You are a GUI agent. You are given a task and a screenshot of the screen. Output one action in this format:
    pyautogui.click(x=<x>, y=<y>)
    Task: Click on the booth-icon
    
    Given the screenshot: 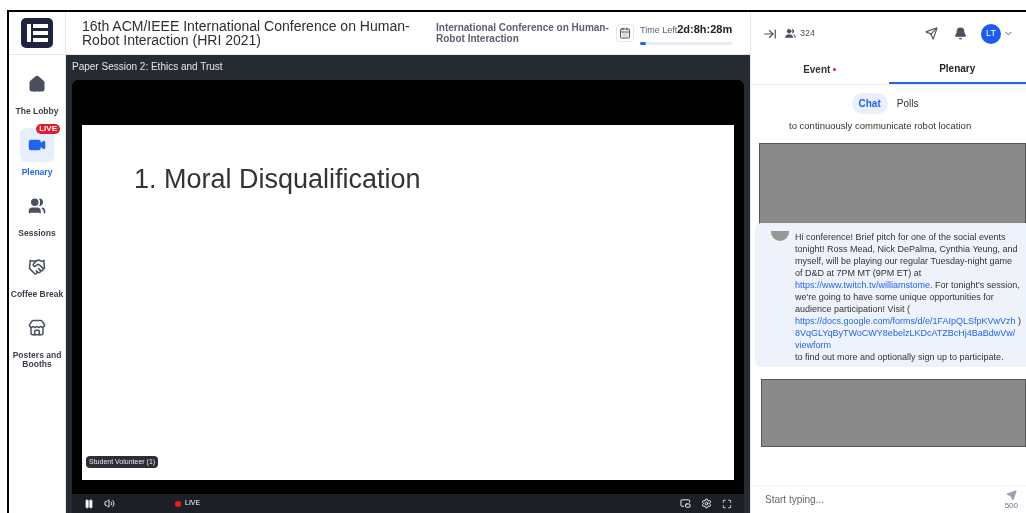 What is the action you would take?
    pyautogui.click(x=37, y=328)
    